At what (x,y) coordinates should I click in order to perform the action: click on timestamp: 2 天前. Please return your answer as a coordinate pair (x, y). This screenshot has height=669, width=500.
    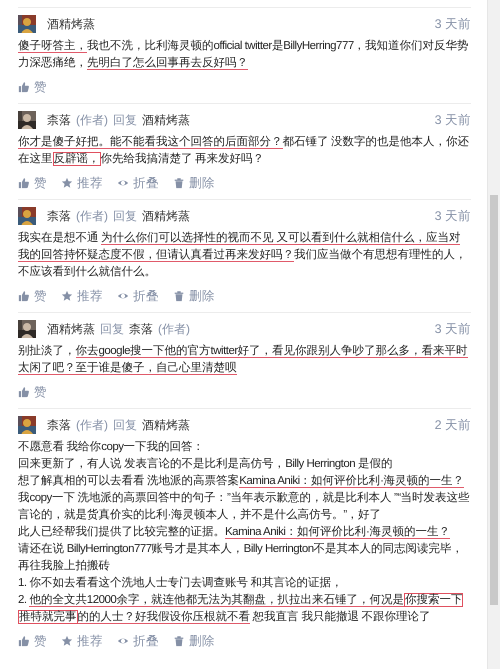
    Looking at the image, I should click on (452, 425).